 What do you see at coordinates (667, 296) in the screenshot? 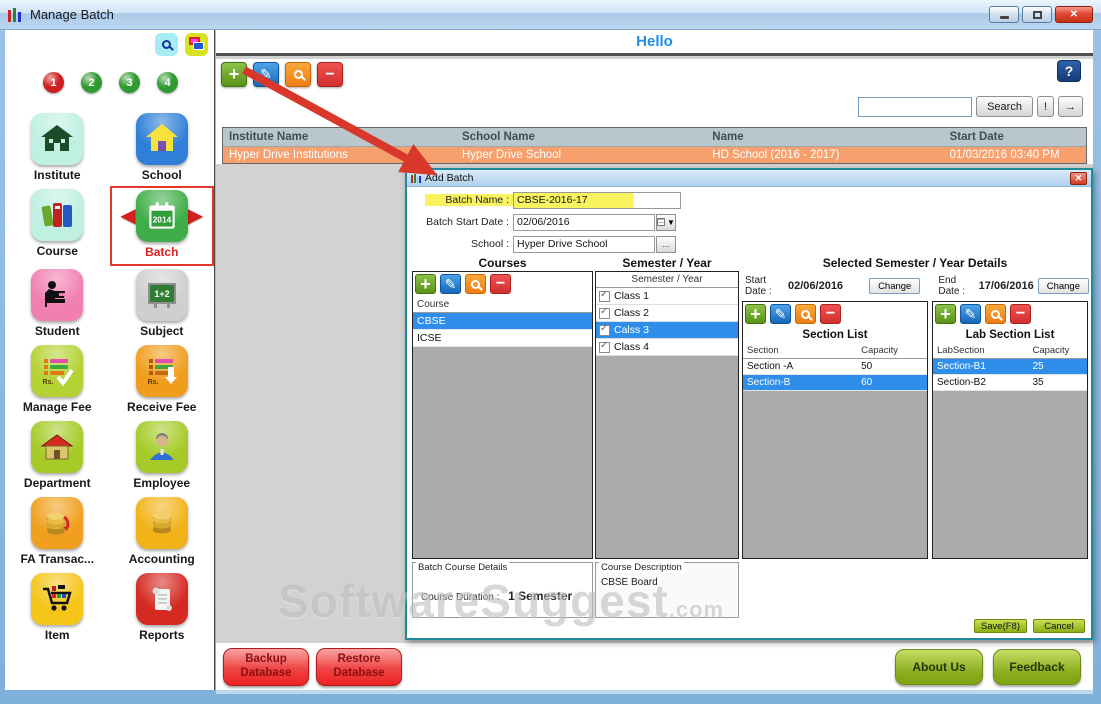
I see `semester-row-class1: Class 1` at bounding box center [667, 296].